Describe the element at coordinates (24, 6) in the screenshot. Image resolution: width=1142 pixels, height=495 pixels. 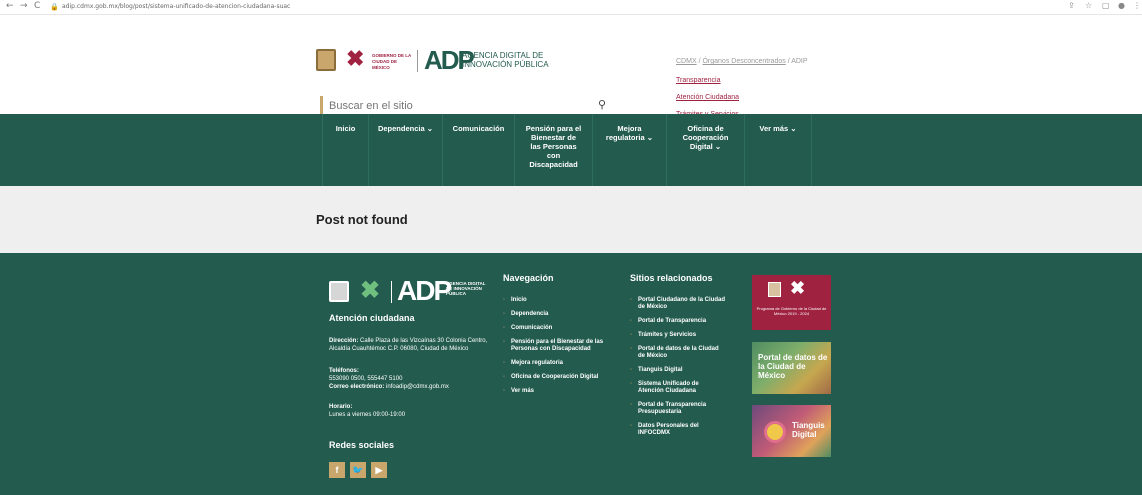
I see `forward-icon: →` at that location.